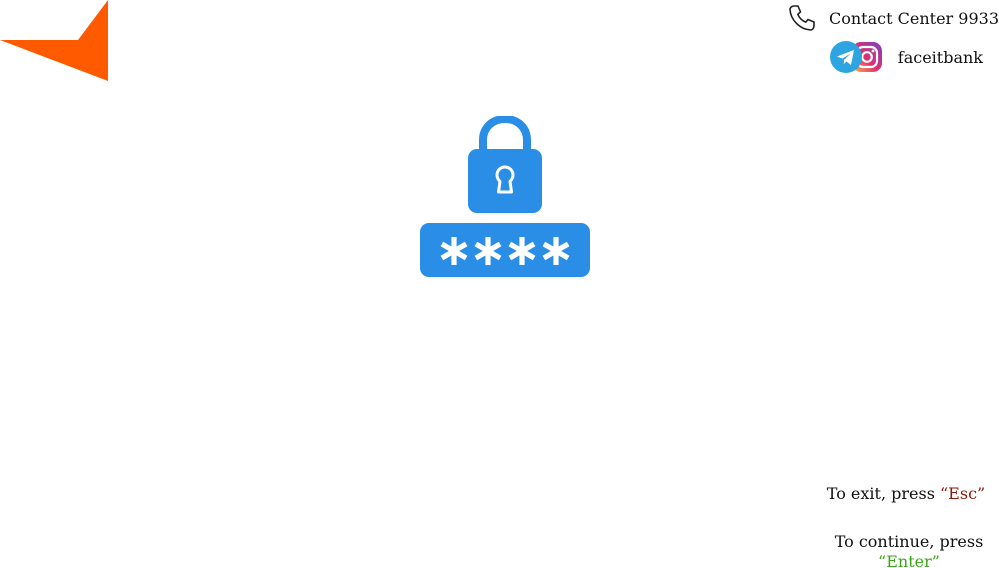 The height and width of the screenshot is (568, 999). I want to click on esc-key-label: “Esc”, so click(963, 493).